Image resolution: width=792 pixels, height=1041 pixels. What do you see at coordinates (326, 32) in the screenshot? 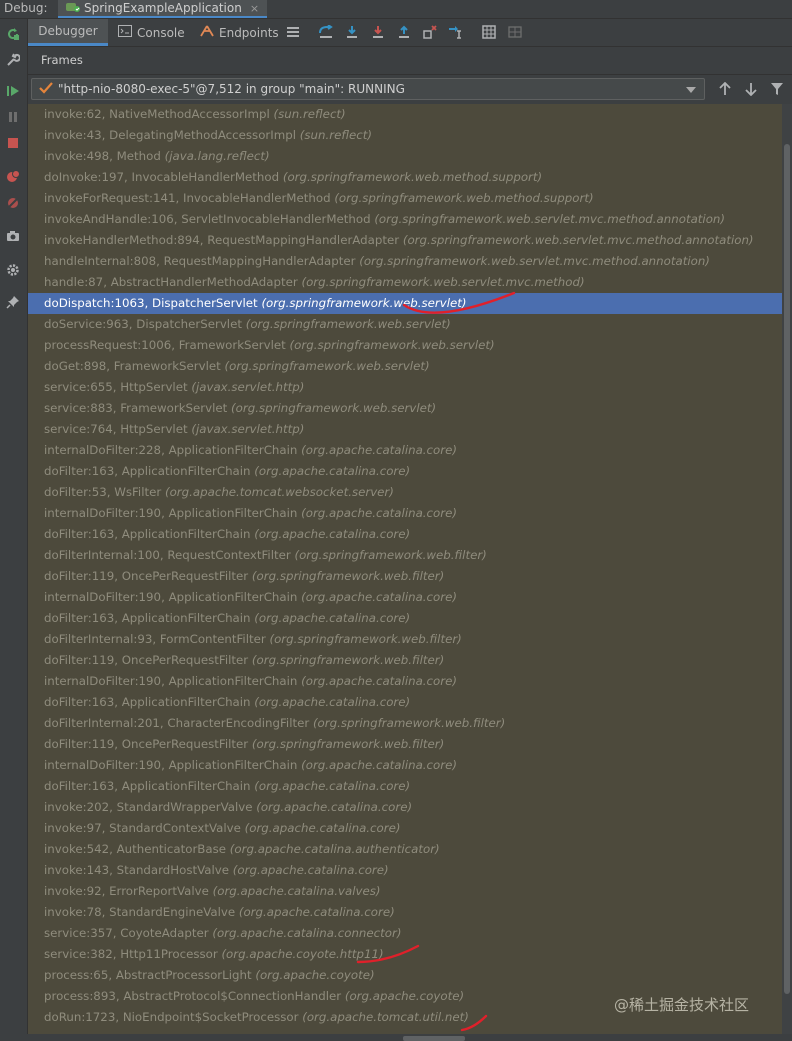
I see `show-execution-point-icon` at bounding box center [326, 32].